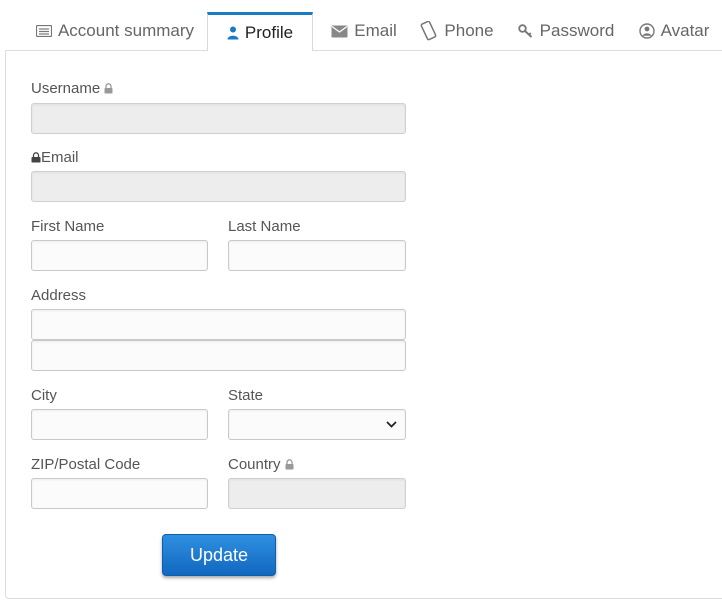 This screenshot has height=604, width=722. What do you see at coordinates (218, 324) in the screenshot?
I see `address-line1-field` at bounding box center [218, 324].